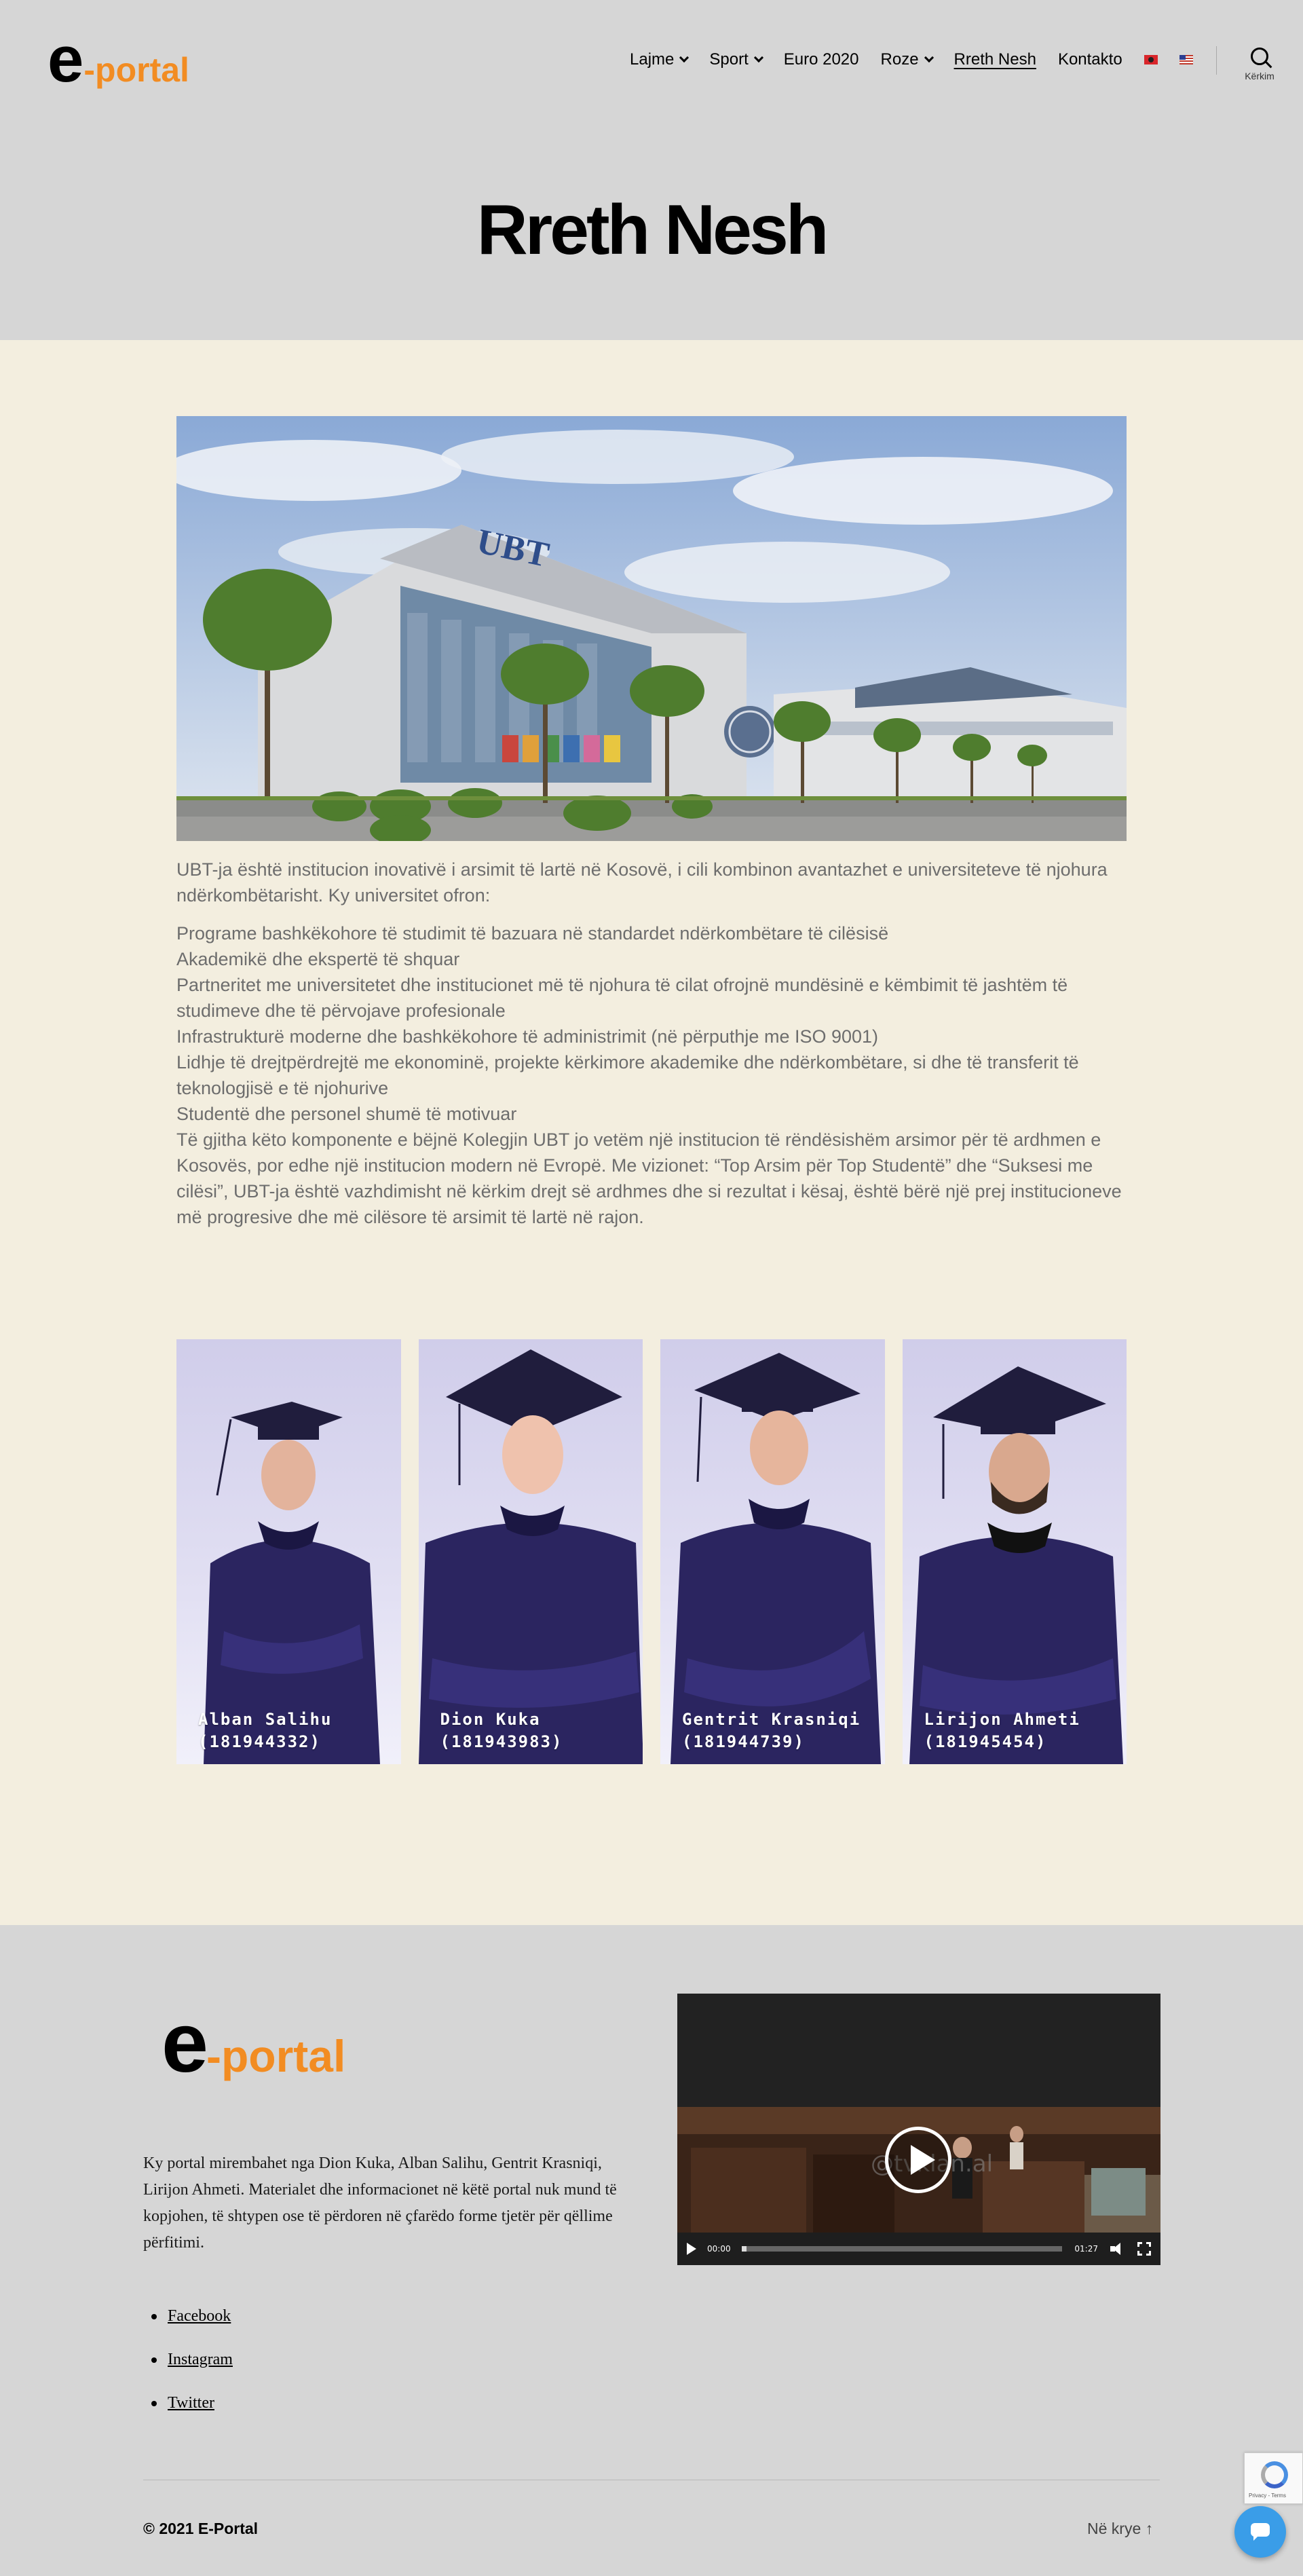  What do you see at coordinates (313, 2403) in the screenshot?
I see `social-item: Twitter` at bounding box center [313, 2403].